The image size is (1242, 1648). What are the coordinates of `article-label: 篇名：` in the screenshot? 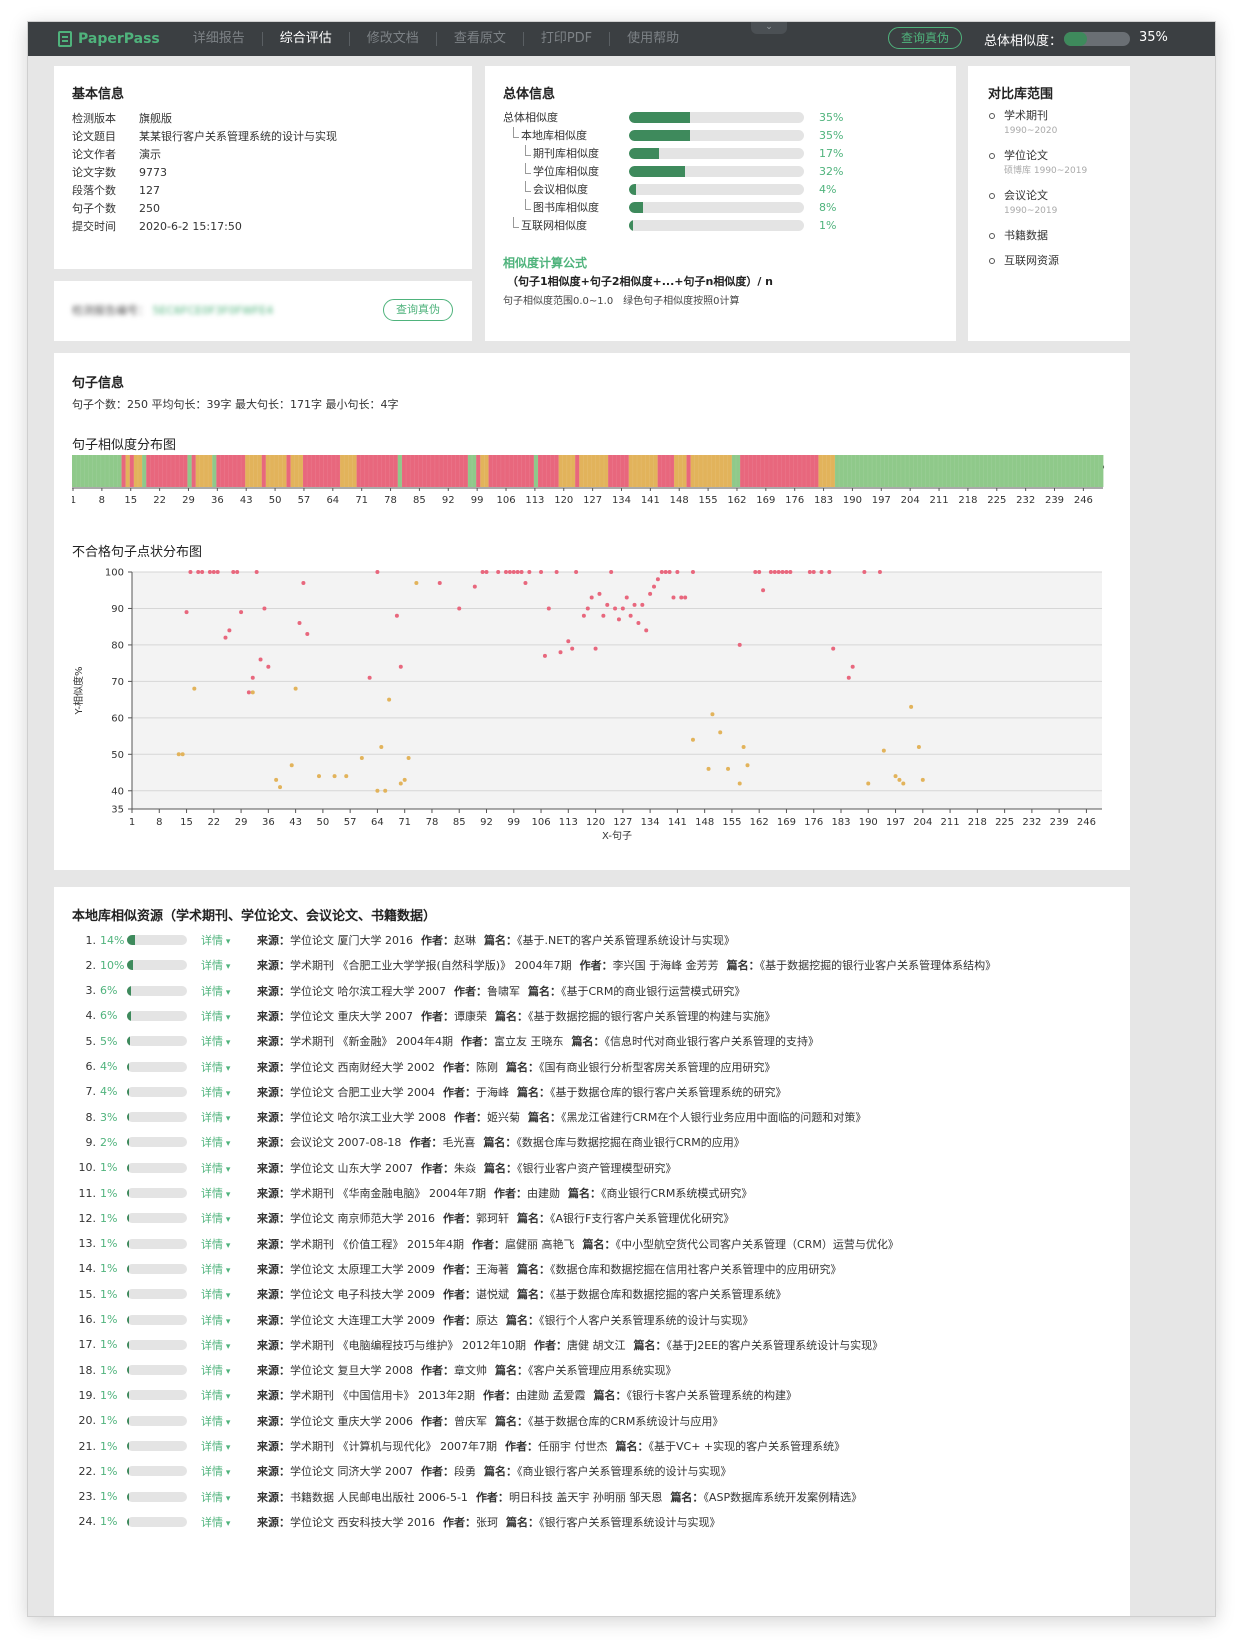 It's located at (522, 1067).